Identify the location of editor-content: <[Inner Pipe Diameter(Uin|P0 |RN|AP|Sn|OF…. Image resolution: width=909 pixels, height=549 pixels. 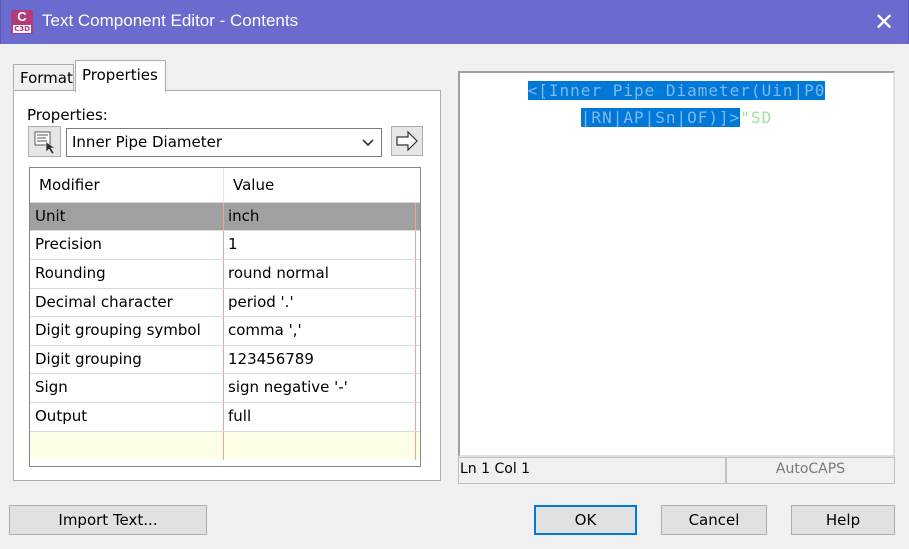
(676, 104).